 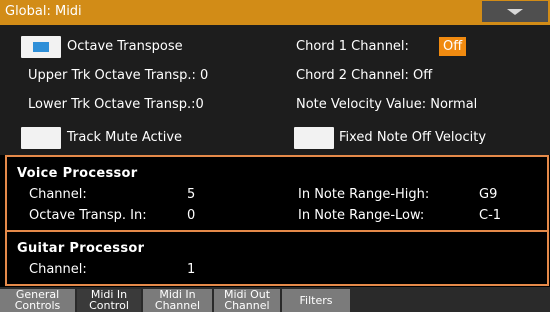 I want to click on guitar-channel-value: 1, so click(x=191, y=269).